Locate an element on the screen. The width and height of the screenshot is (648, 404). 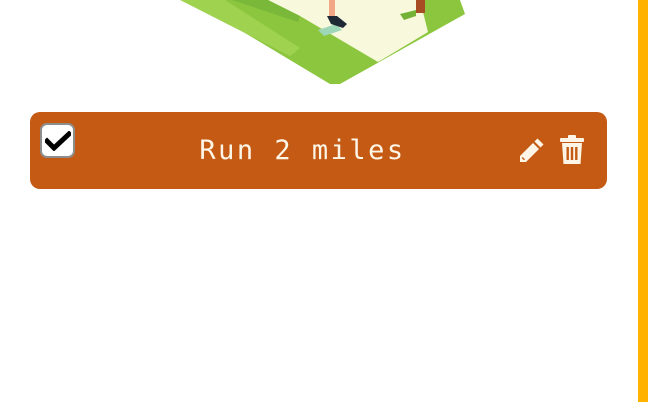
accent-bar is located at coordinates (643, 201).